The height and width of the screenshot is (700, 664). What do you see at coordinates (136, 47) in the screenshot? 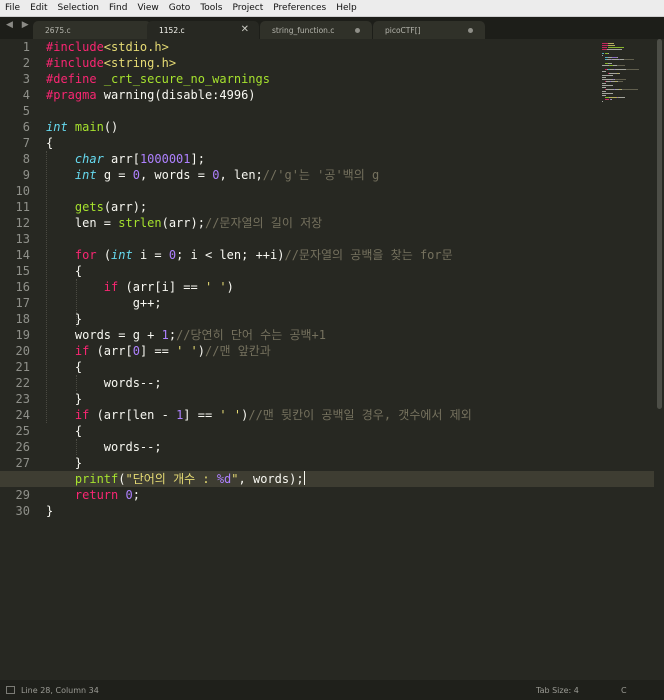
I see `code-token: <stdio.h>` at bounding box center [136, 47].